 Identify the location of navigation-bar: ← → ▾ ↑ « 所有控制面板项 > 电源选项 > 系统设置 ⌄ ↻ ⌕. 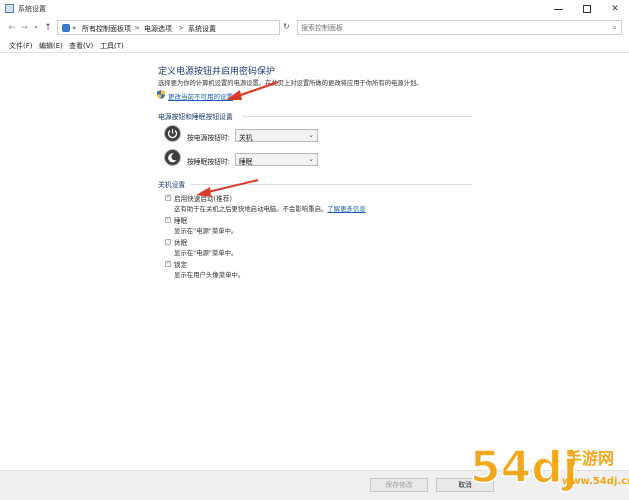
(314, 28).